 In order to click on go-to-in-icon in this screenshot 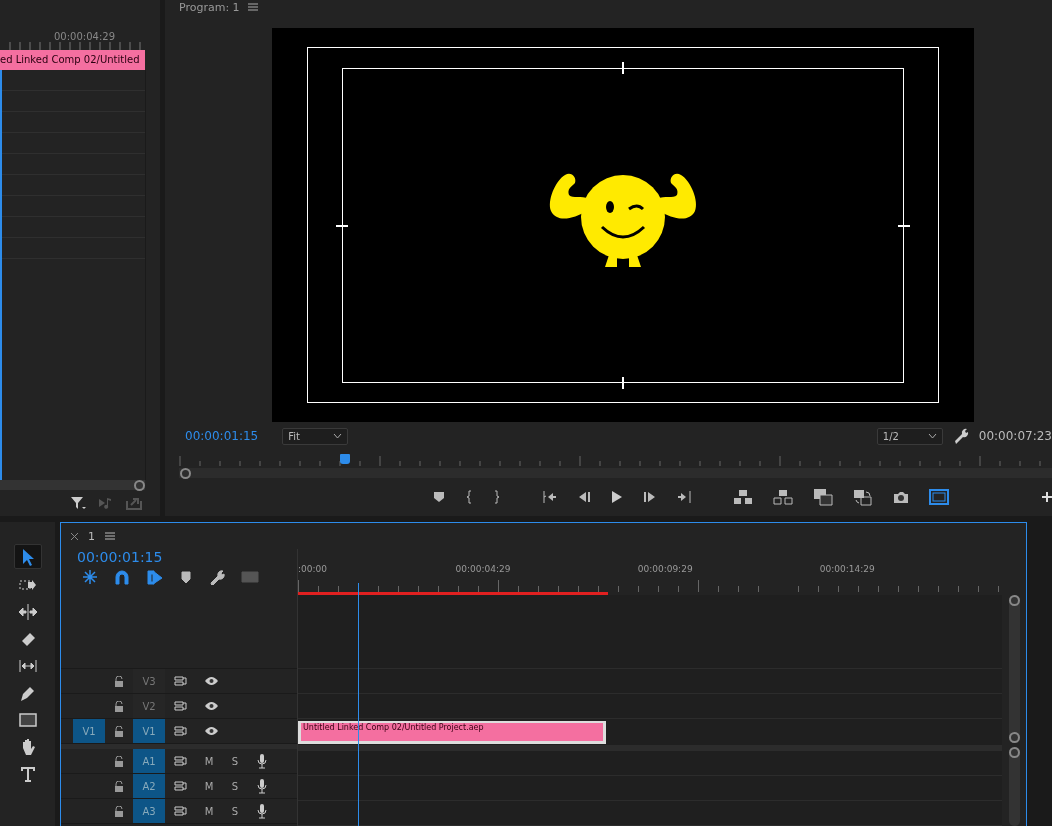, I will do `click(549, 497)`.